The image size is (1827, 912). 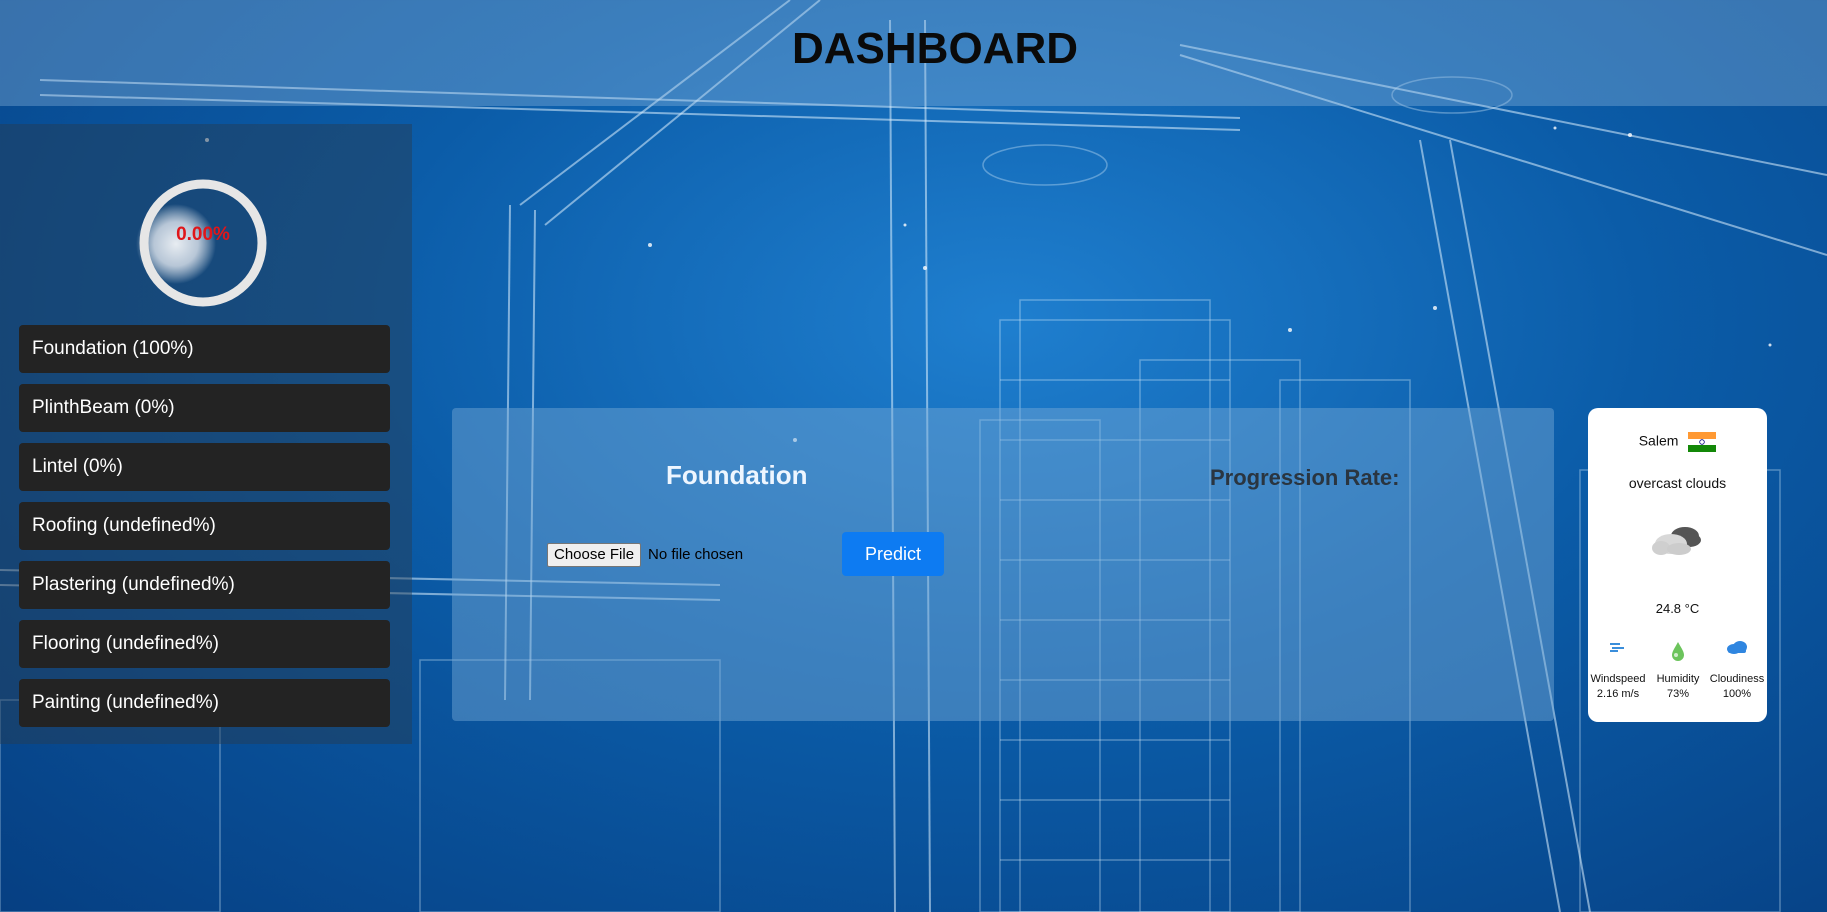 What do you see at coordinates (893, 554) in the screenshot?
I see `predict-button: Predict` at bounding box center [893, 554].